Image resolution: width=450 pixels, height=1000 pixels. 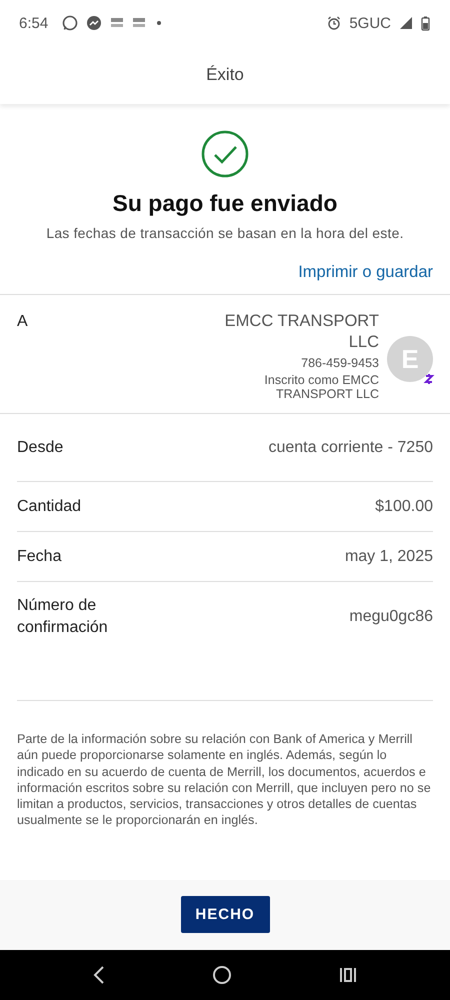 What do you see at coordinates (99, 975) in the screenshot?
I see `back-icon` at bounding box center [99, 975].